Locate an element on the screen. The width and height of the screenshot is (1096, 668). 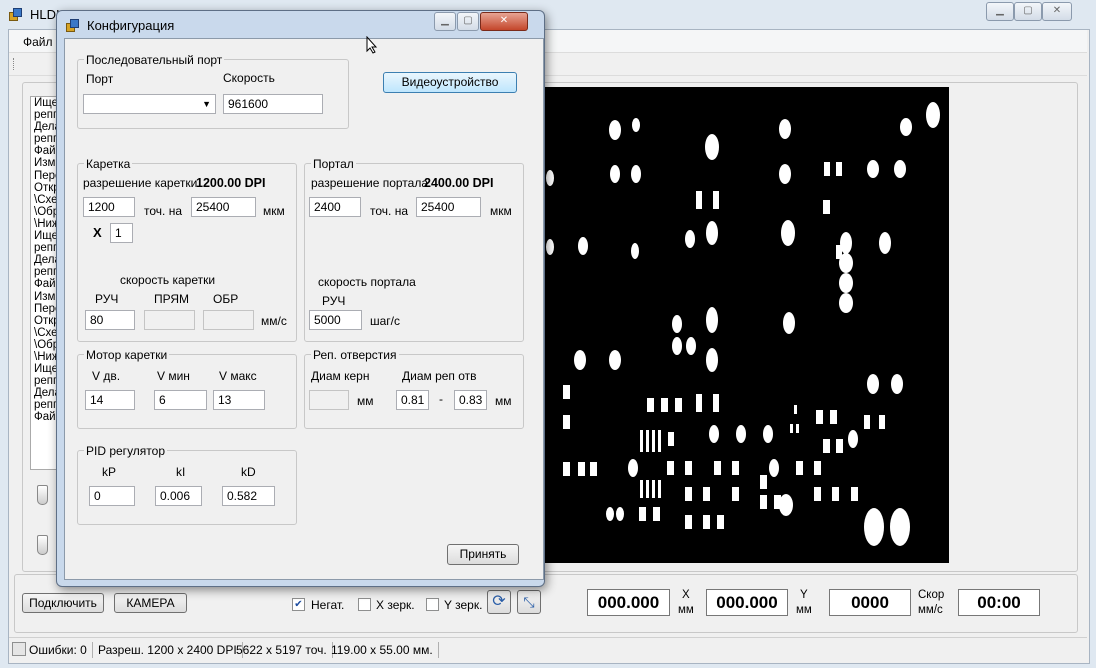
carriage-length-field: 25400 is located at coordinates (223, 207).